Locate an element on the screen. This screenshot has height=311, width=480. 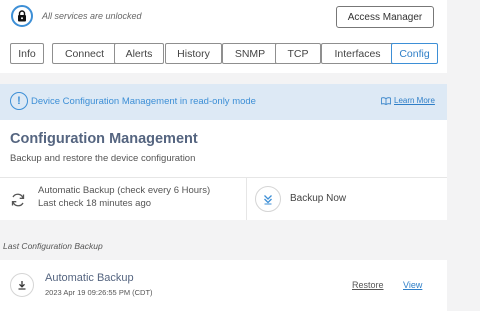
sync-icon is located at coordinates (18, 200).